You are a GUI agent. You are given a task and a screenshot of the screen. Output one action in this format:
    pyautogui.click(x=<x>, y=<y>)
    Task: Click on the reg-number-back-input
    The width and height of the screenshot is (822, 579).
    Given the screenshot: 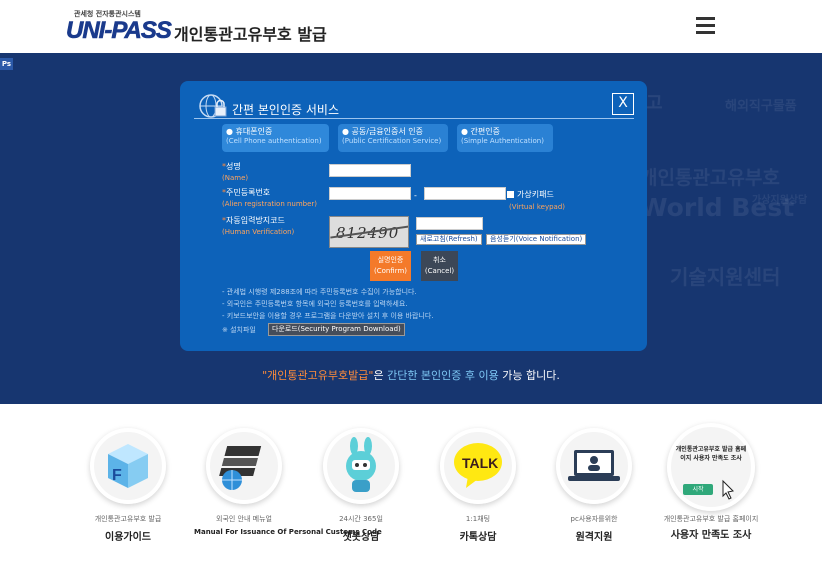 What is the action you would take?
    pyautogui.click(x=465, y=193)
    